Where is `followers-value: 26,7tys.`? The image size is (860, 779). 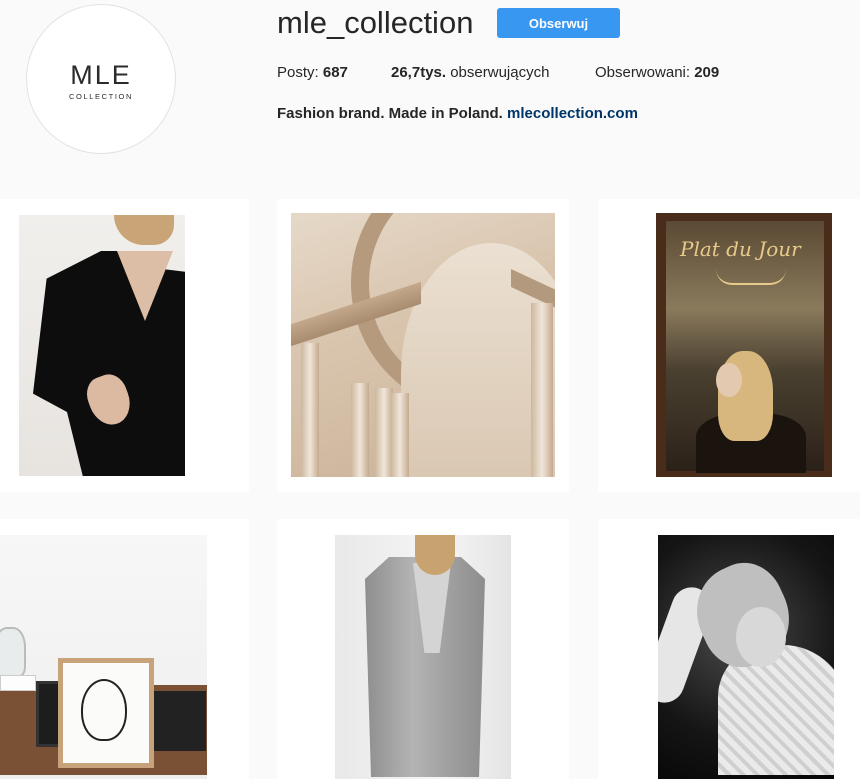 followers-value: 26,7tys. is located at coordinates (419, 72).